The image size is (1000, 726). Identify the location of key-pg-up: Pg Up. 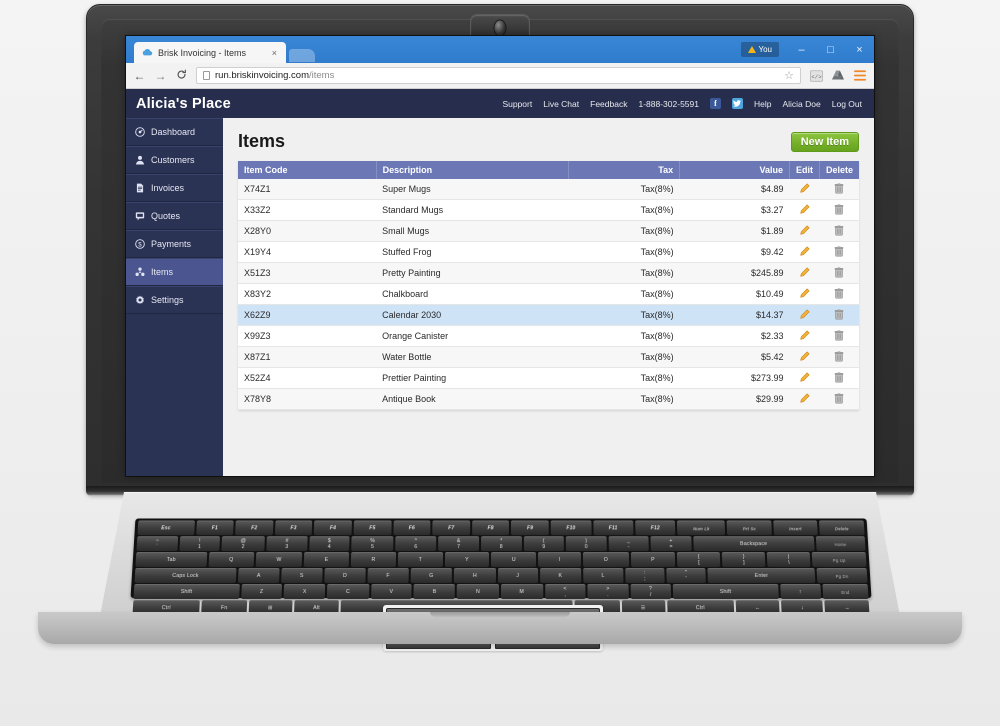
(839, 559).